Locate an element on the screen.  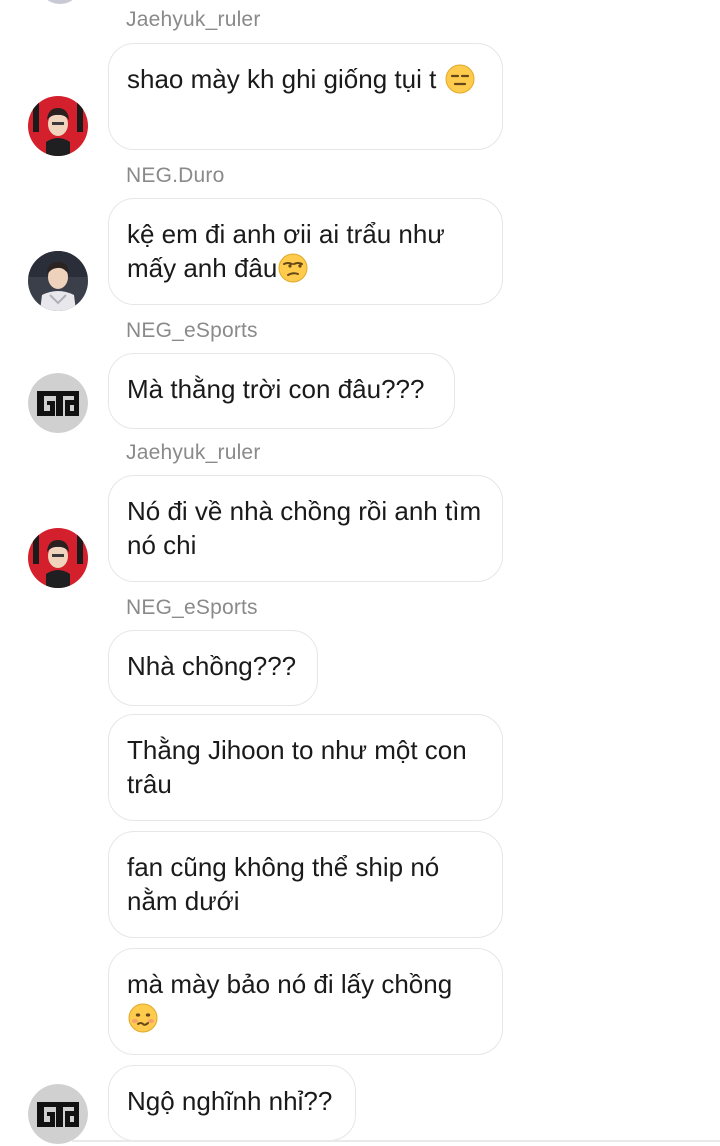
message-bubble: Mà thằng trời con đâu??? is located at coordinates (281, 391).